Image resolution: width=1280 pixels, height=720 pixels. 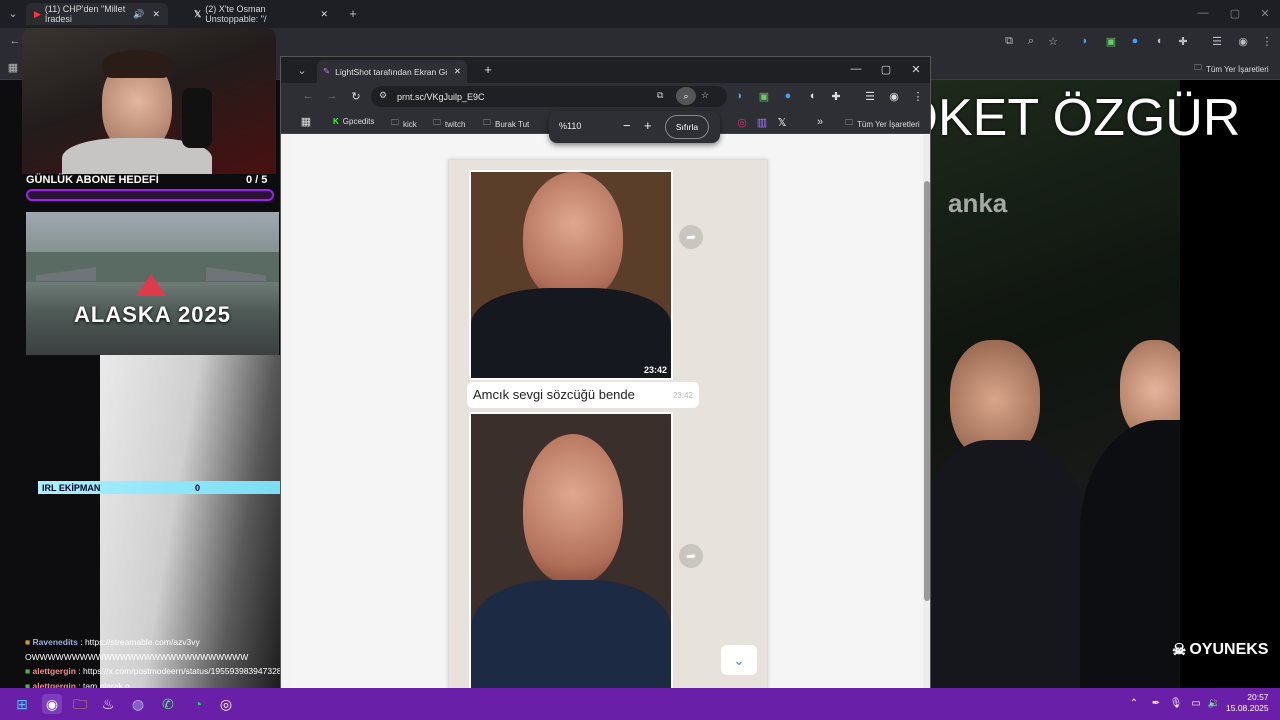 I want to click on goal-count: 0 / 5, so click(x=257, y=180).